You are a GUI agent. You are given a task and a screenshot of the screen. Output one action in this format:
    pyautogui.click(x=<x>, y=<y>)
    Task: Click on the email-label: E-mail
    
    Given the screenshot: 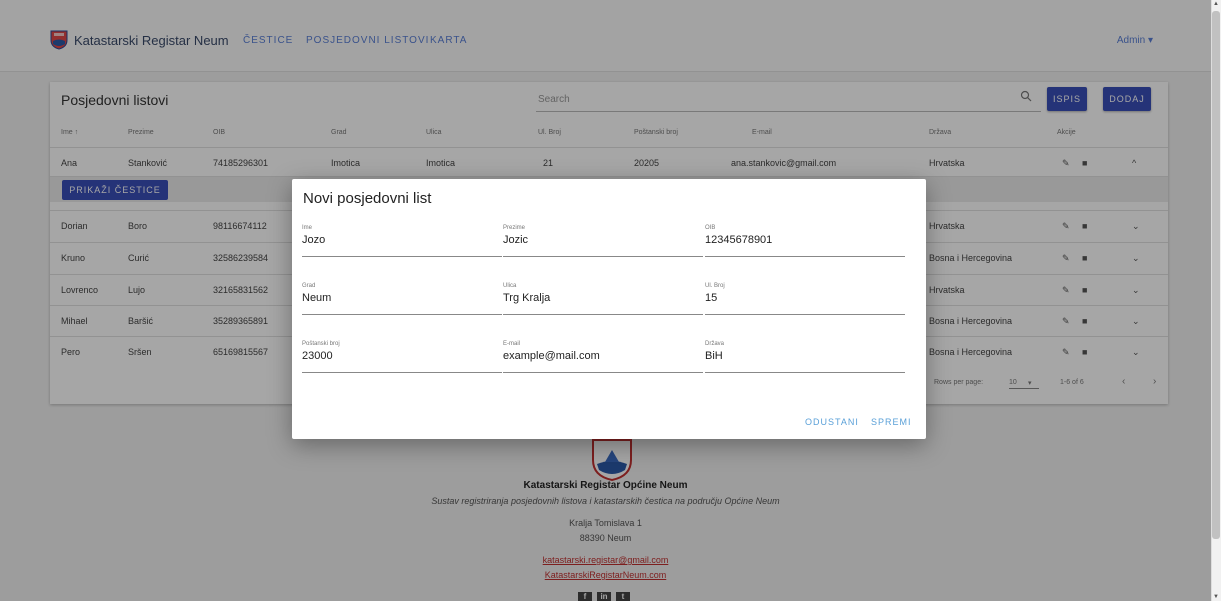 What is the action you would take?
    pyautogui.click(x=512, y=344)
    